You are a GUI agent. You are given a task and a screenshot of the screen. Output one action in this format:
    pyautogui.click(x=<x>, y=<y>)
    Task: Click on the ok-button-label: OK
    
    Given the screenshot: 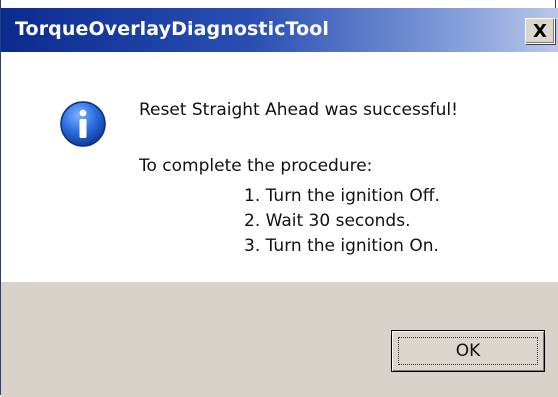 What is the action you would take?
    pyautogui.click(x=468, y=351)
    